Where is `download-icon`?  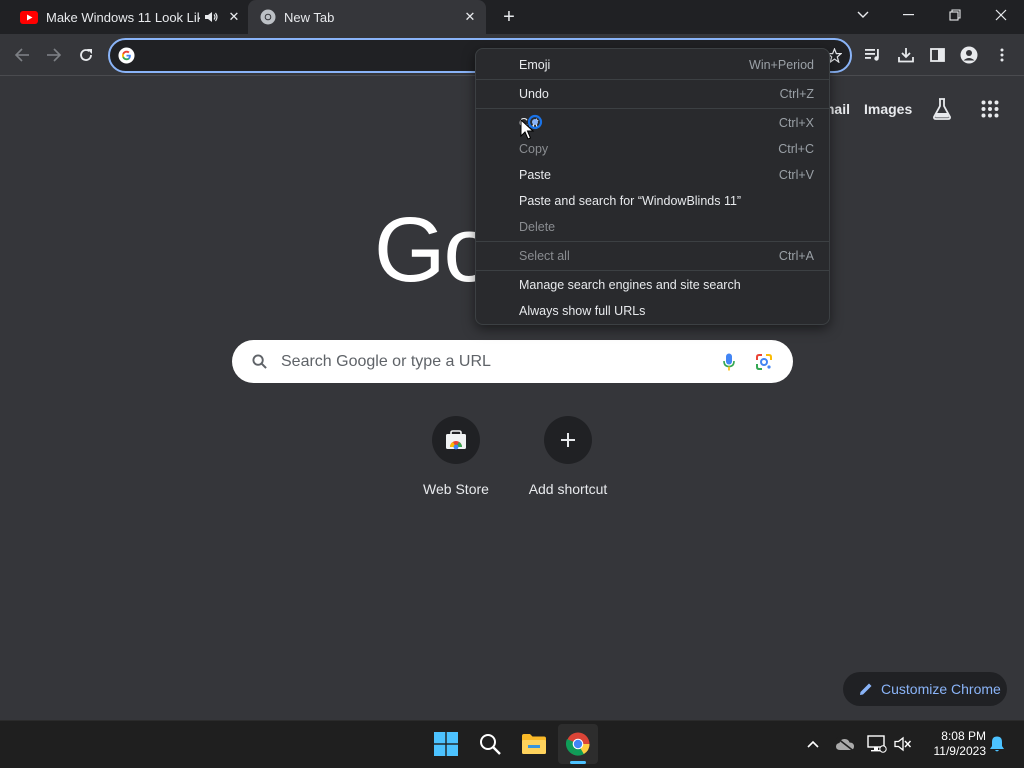
download-icon is located at coordinates (906, 55).